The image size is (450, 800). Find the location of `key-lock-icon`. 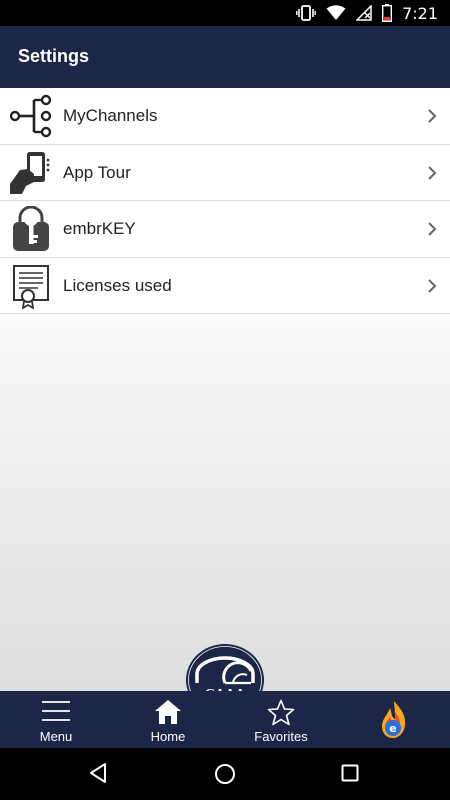

key-lock-icon is located at coordinates (31, 228).